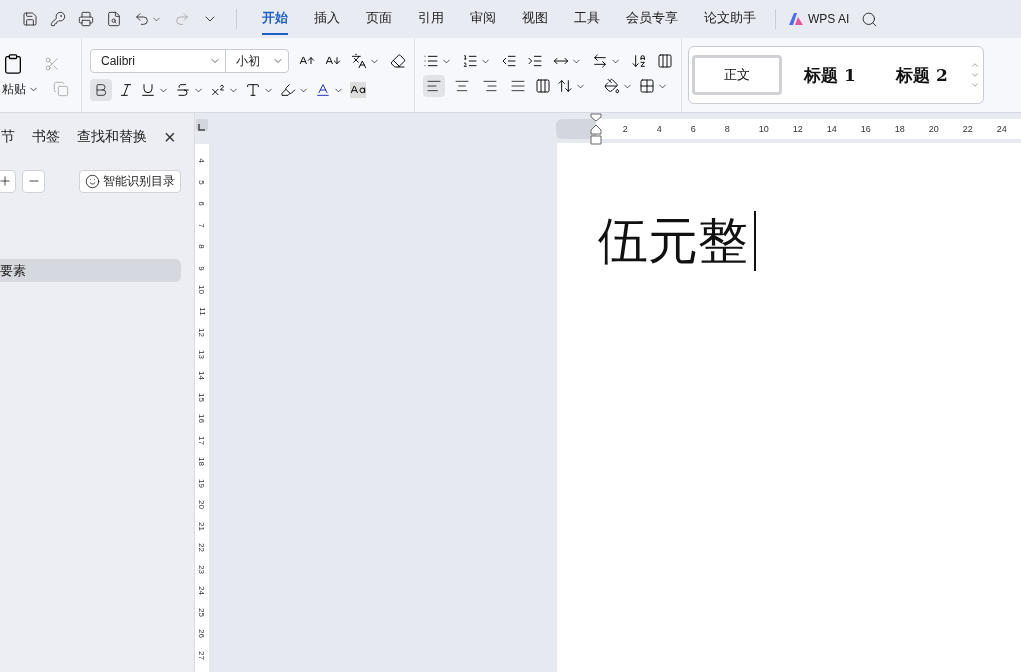  What do you see at coordinates (202, 268) in the screenshot?
I see `ruler-number: 9` at bounding box center [202, 268].